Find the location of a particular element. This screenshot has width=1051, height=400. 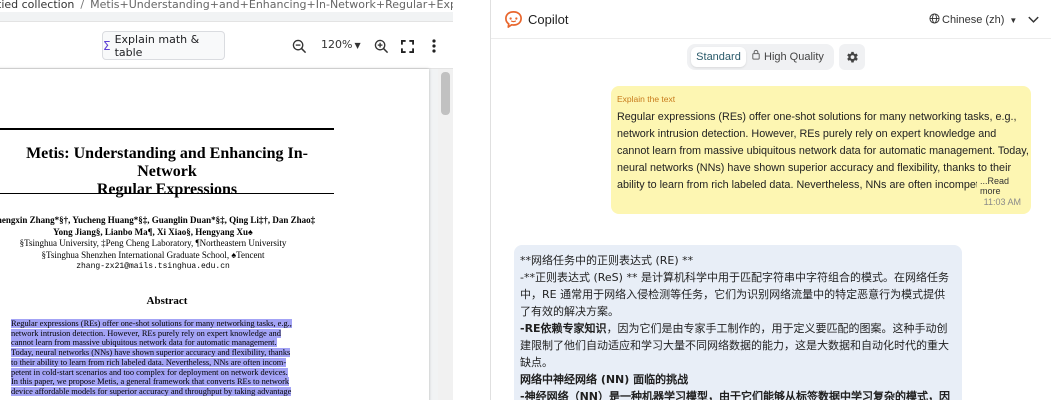

mode-standard-button: Standard is located at coordinates (718, 57).